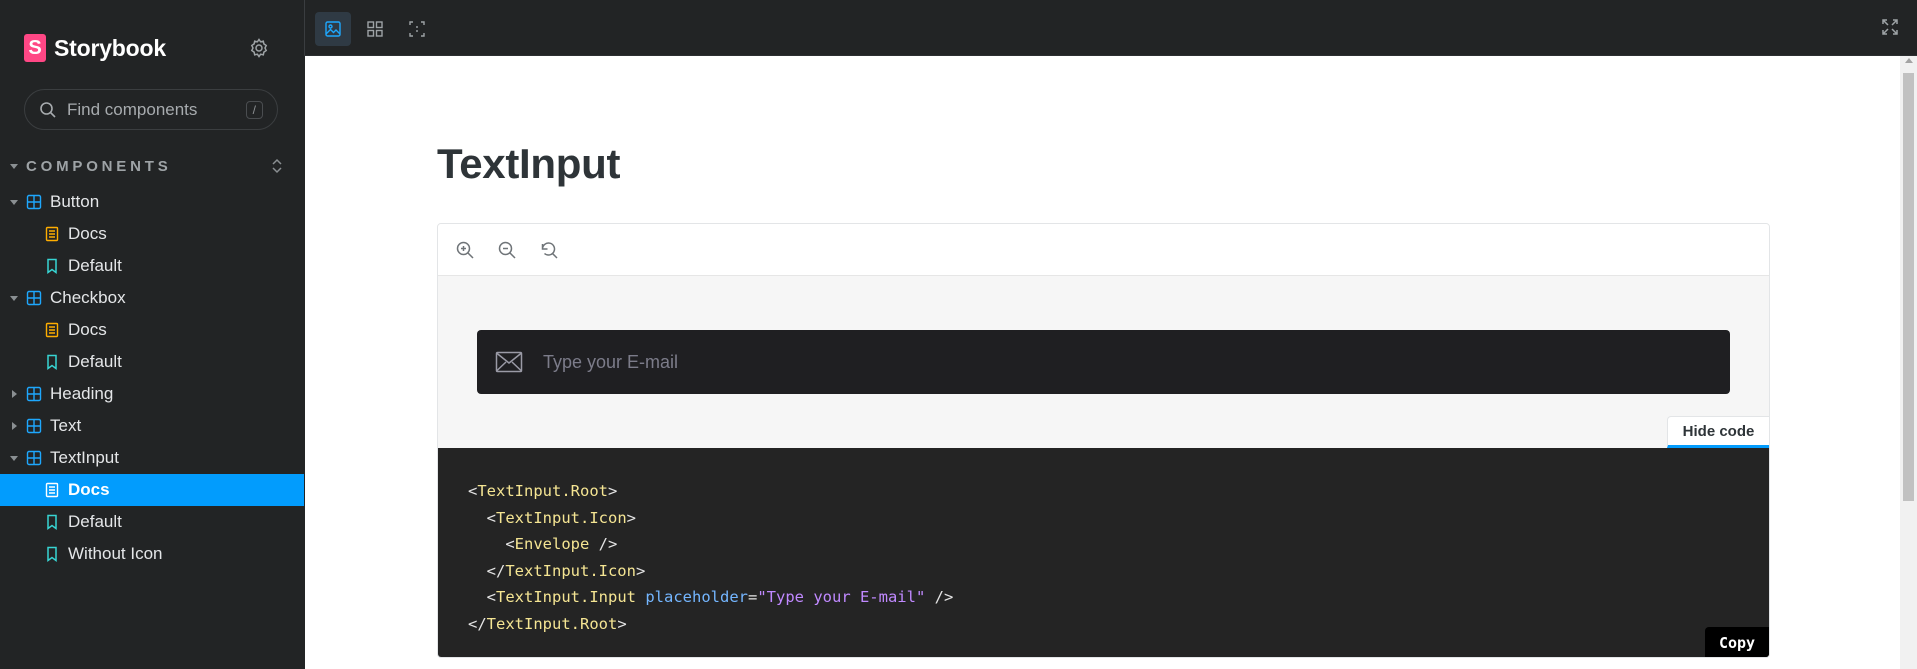  I want to click on brand-name: Storybook, so click(110, 47).